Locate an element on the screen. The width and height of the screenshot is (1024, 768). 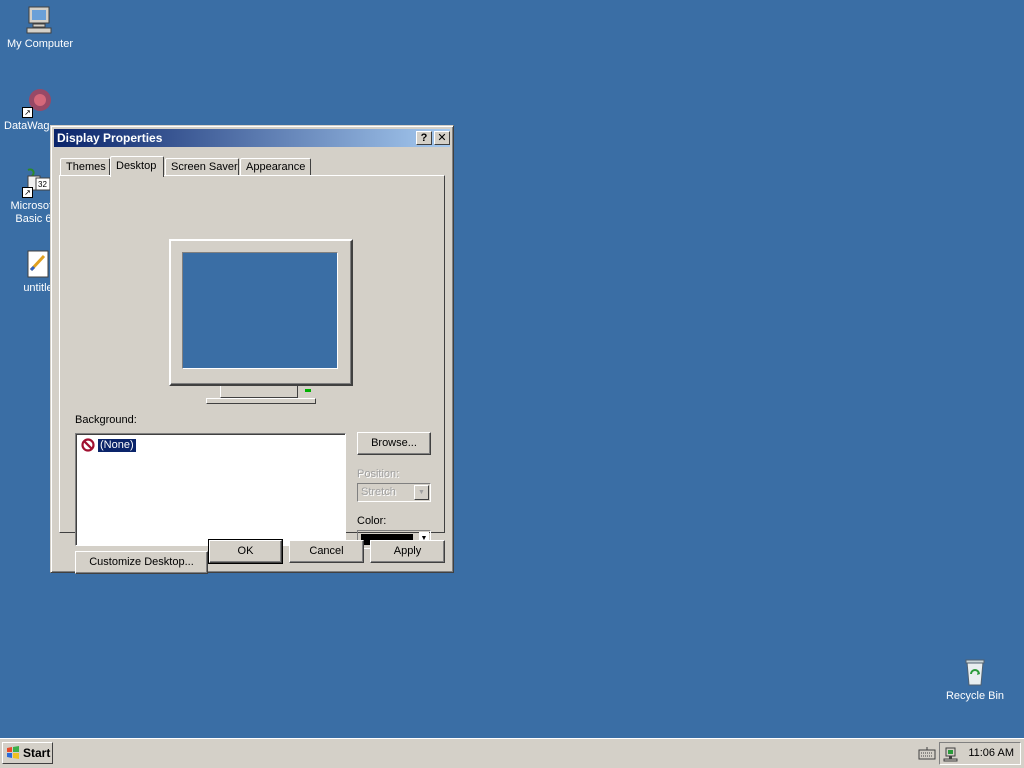
my-computer-icon is located at coordinates (40, 20).